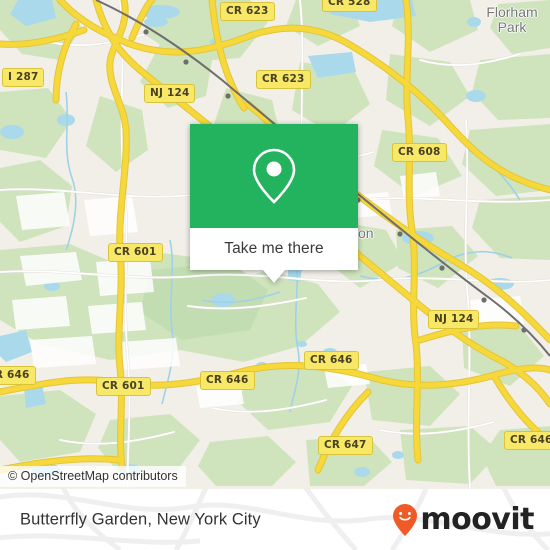  I want to click on moovit-wordmark: moovit, so click(477, 519).